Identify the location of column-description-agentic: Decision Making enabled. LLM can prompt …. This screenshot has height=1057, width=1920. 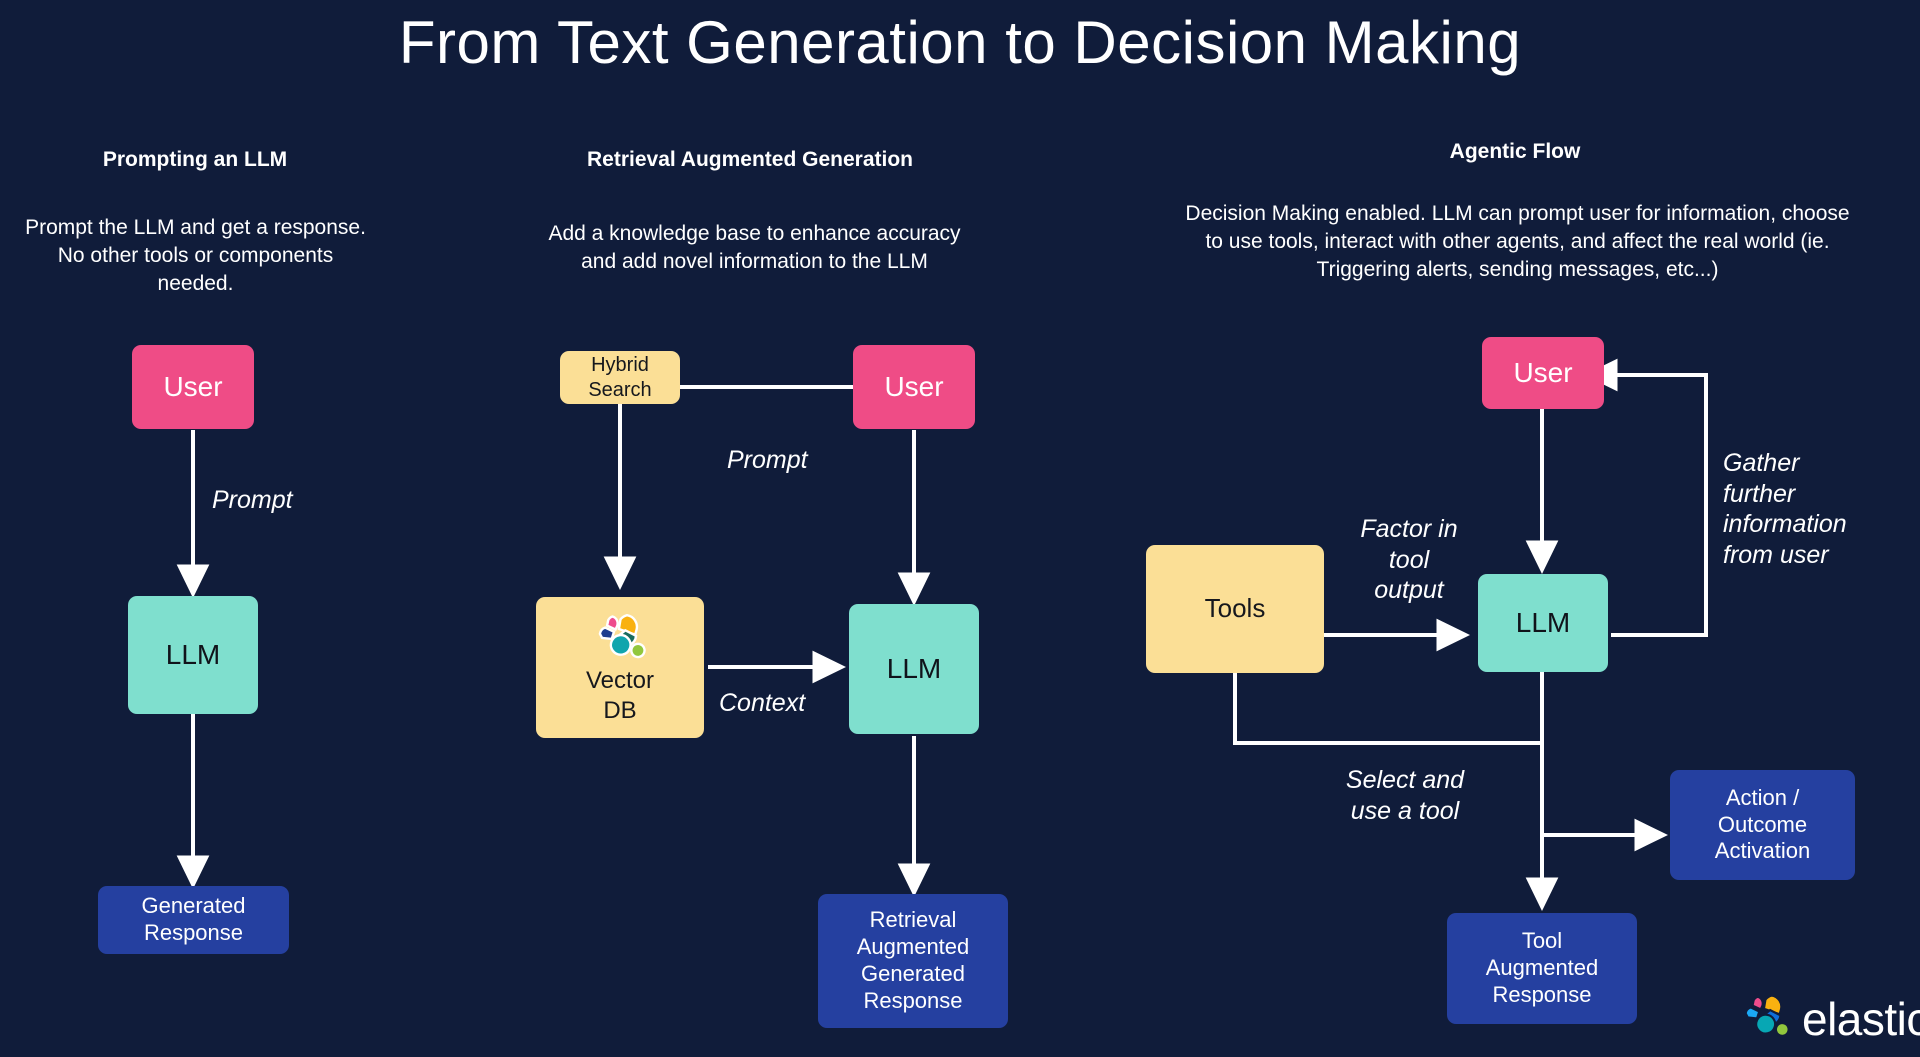
(1517, 241).